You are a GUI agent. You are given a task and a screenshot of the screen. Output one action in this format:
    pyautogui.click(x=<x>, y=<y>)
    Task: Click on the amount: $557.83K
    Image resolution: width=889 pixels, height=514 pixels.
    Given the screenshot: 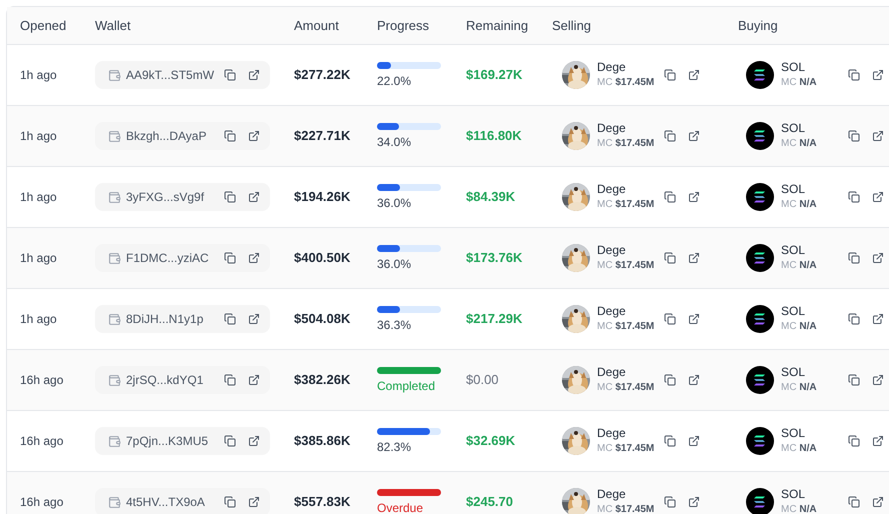 What is the action you would take?
    pyautogui.click(x=322, y=501)
    